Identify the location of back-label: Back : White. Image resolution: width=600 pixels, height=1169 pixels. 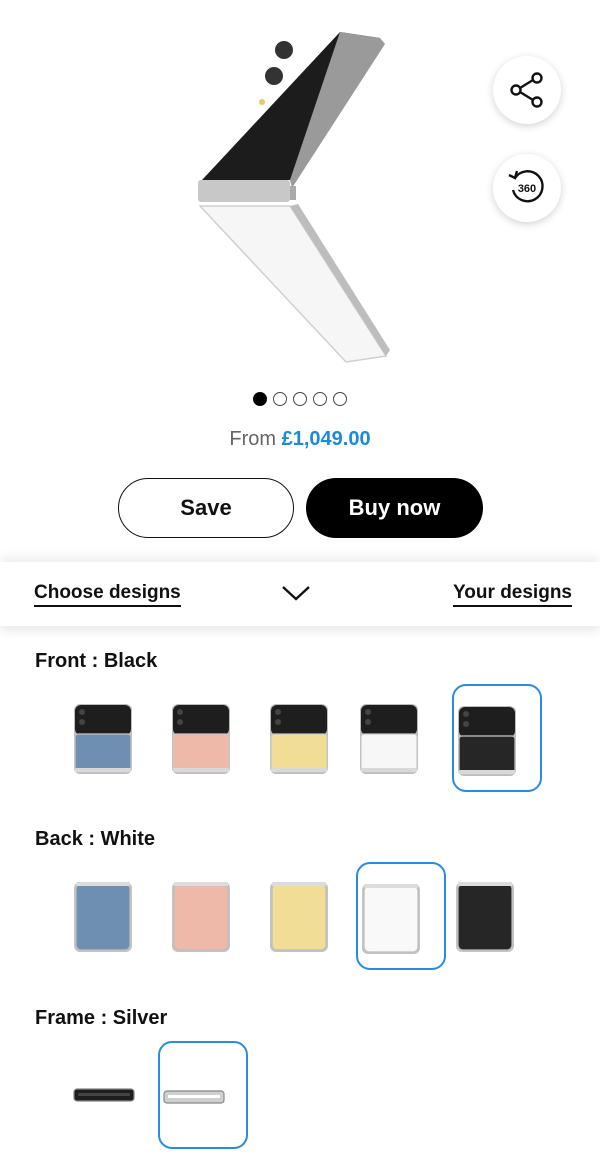
(95, 839).